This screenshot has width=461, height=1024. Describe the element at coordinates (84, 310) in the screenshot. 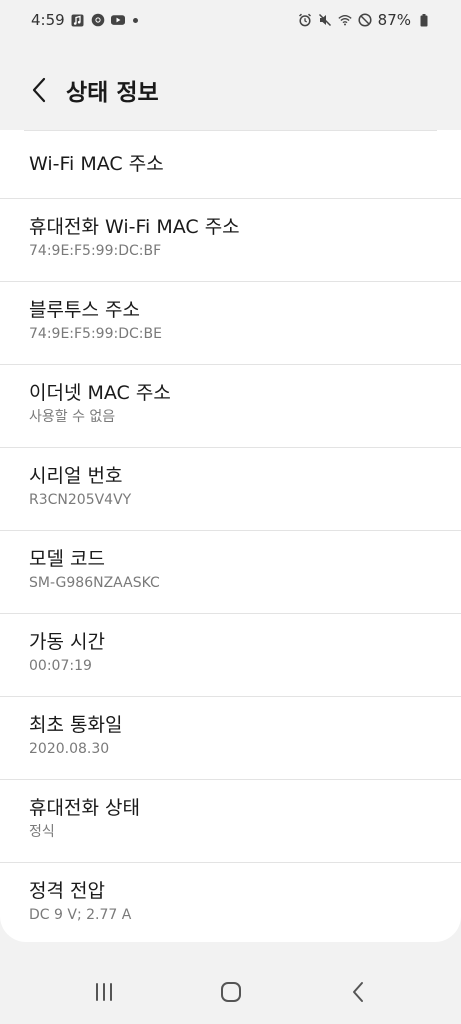

I see `list-item-title: 블루투스 주소` at that location.